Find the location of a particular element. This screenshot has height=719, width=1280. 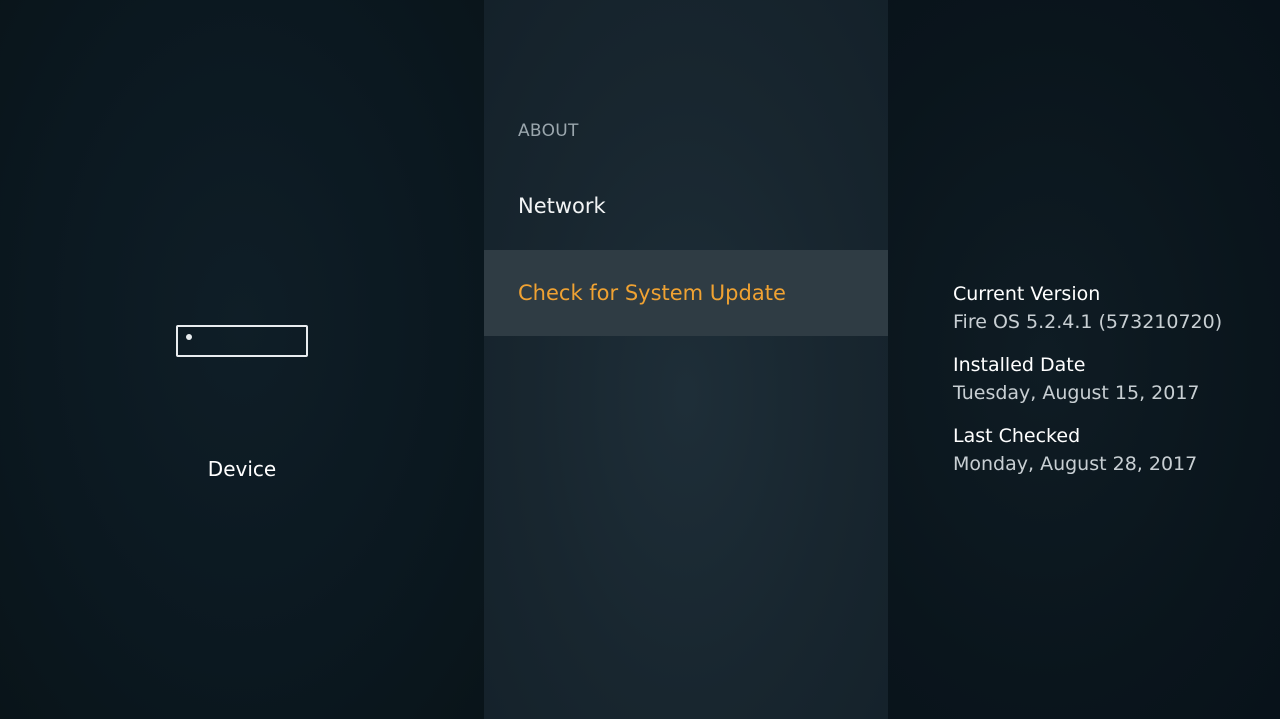

last-checked-value: Monday, August 28, 2017 is located at coordinates (1075, 464).